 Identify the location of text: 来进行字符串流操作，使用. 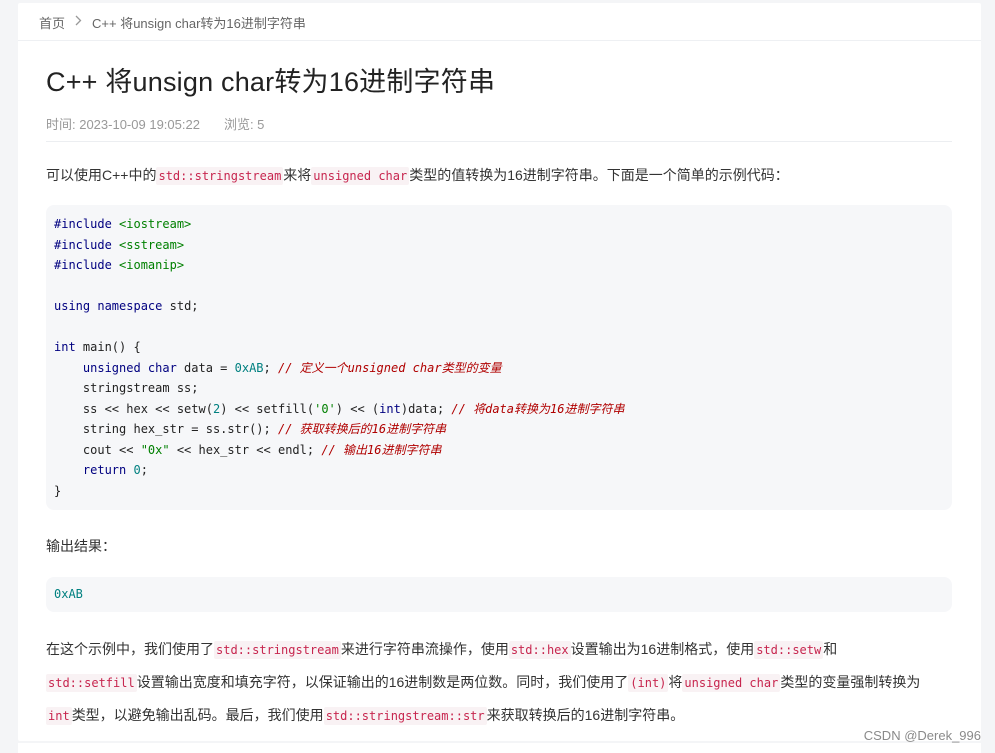
(424, 649).